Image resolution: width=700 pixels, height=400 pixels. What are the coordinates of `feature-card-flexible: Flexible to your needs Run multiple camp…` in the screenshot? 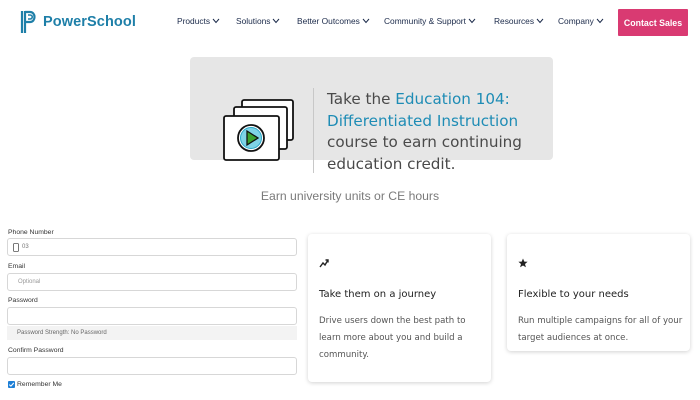 It's located at (598, 292).